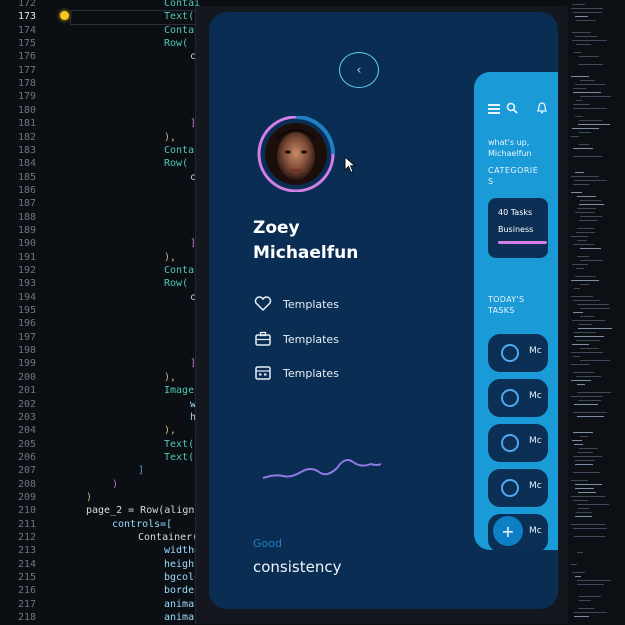  What do you see at coordinates (296, 304) in the screenshot?
I see `menu-item-templates-1: Templates` at bounding box center [296, 304].